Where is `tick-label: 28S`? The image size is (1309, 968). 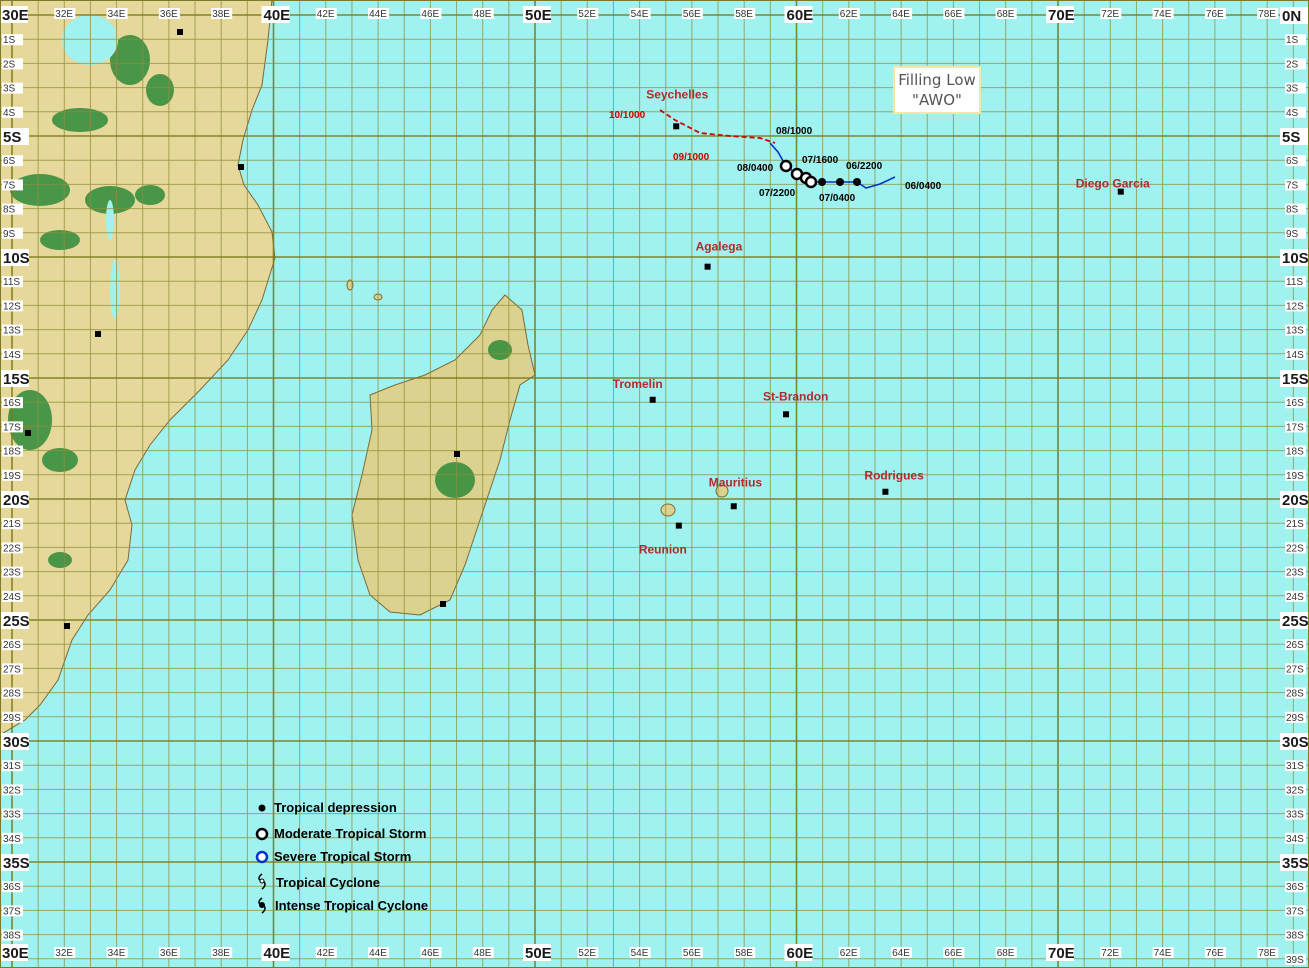
tick-label: 28S is located at coordinates (1295, 694).